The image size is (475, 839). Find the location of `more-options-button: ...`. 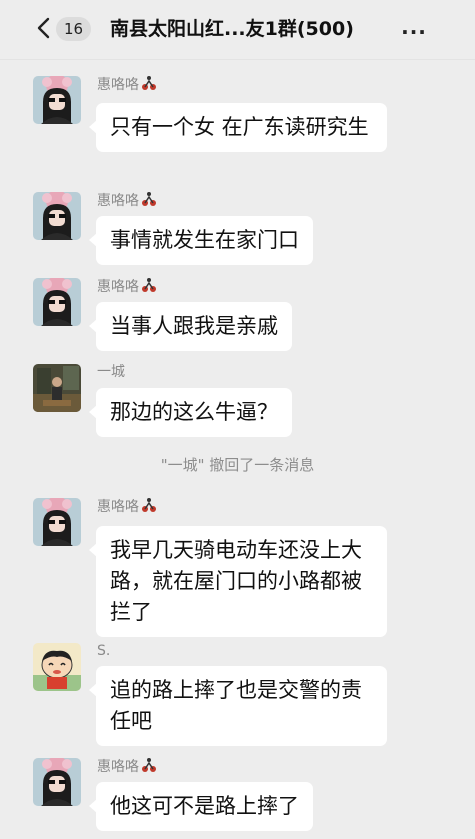

more-options-button: ... is located at coordinates (414, 27).